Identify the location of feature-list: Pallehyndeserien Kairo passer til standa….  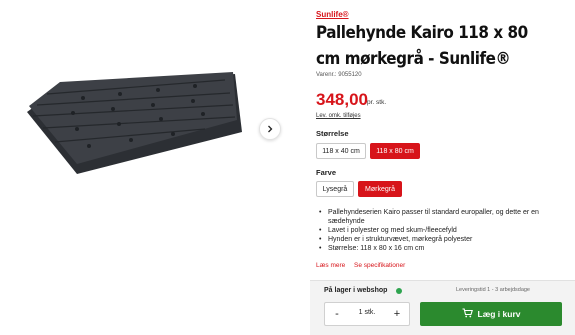
(443, 230).